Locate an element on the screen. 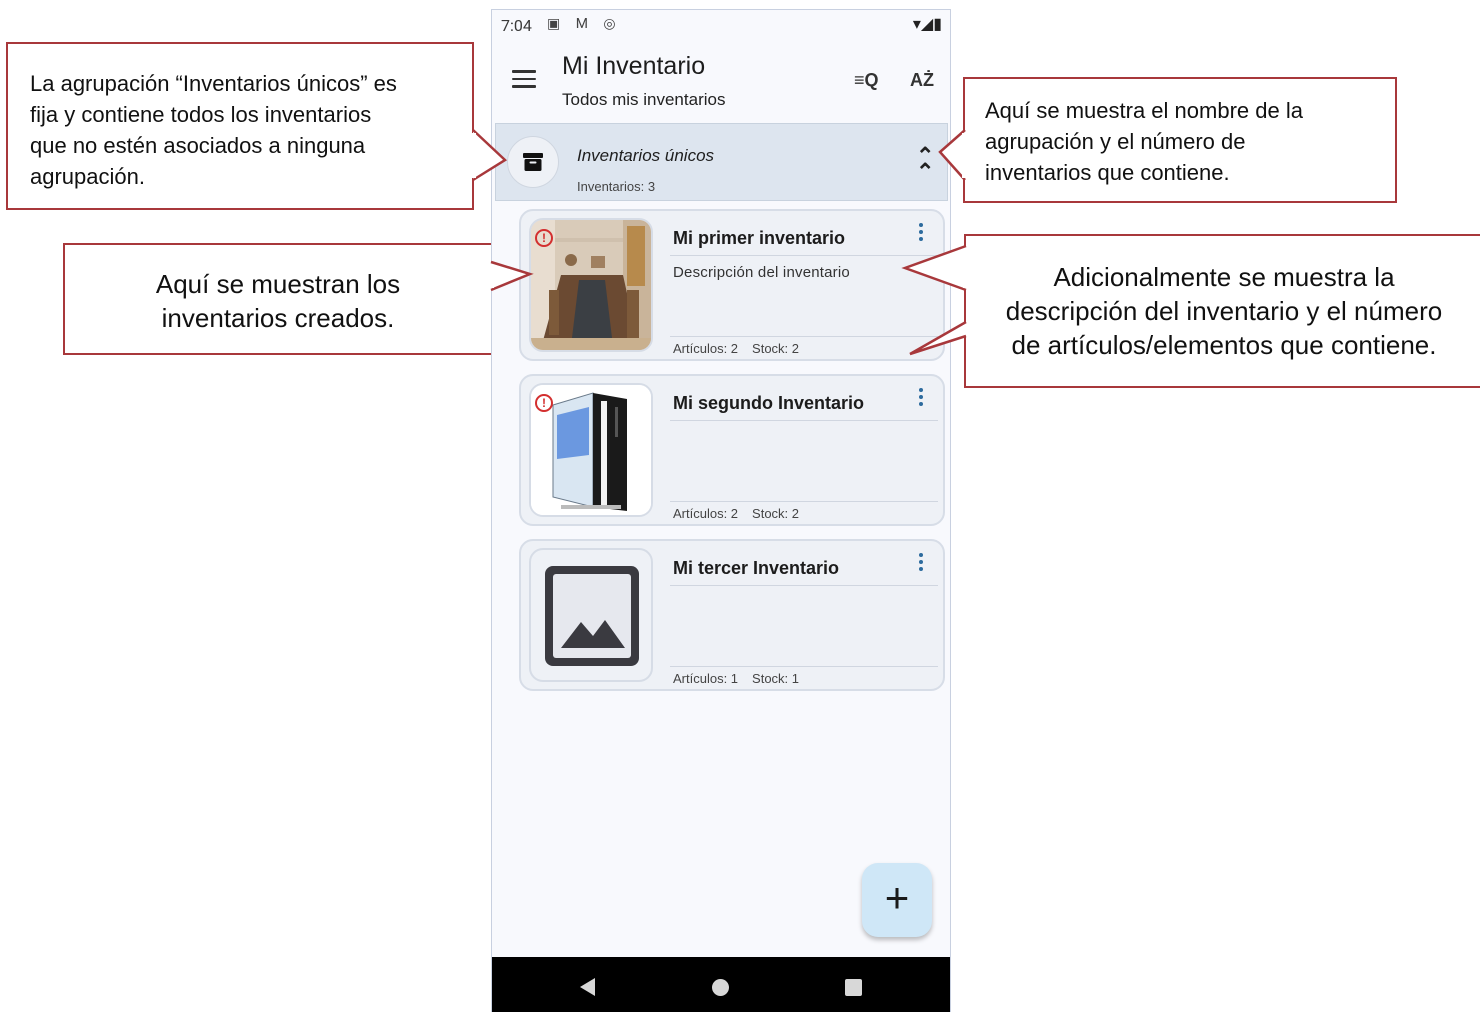 The height and width of the screenshot is (1012, 1480). group-avatar is located at coordinates (533, 162).